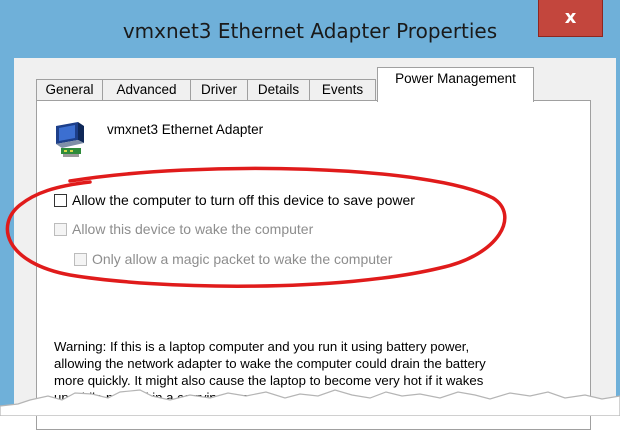 The width and height of the screenshot is (620, 430). I want to click on close-button: x, so click(570, 18).